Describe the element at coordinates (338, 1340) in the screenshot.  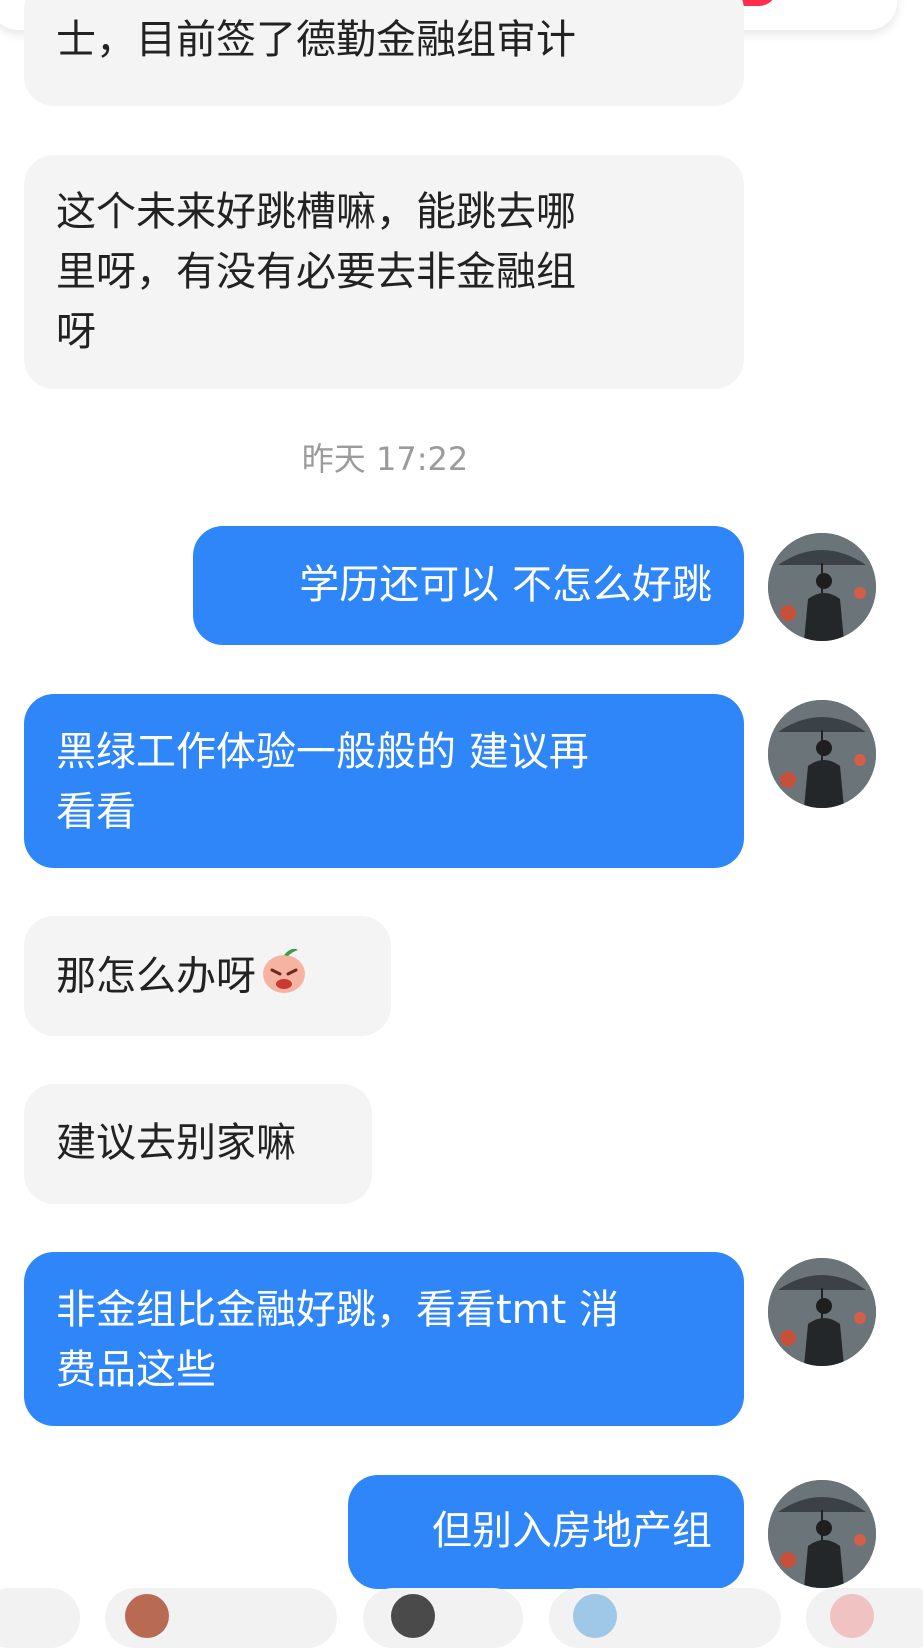
I see `message-text: 非金组比金融好跳，看看tmt 消 费品这些` at that location.